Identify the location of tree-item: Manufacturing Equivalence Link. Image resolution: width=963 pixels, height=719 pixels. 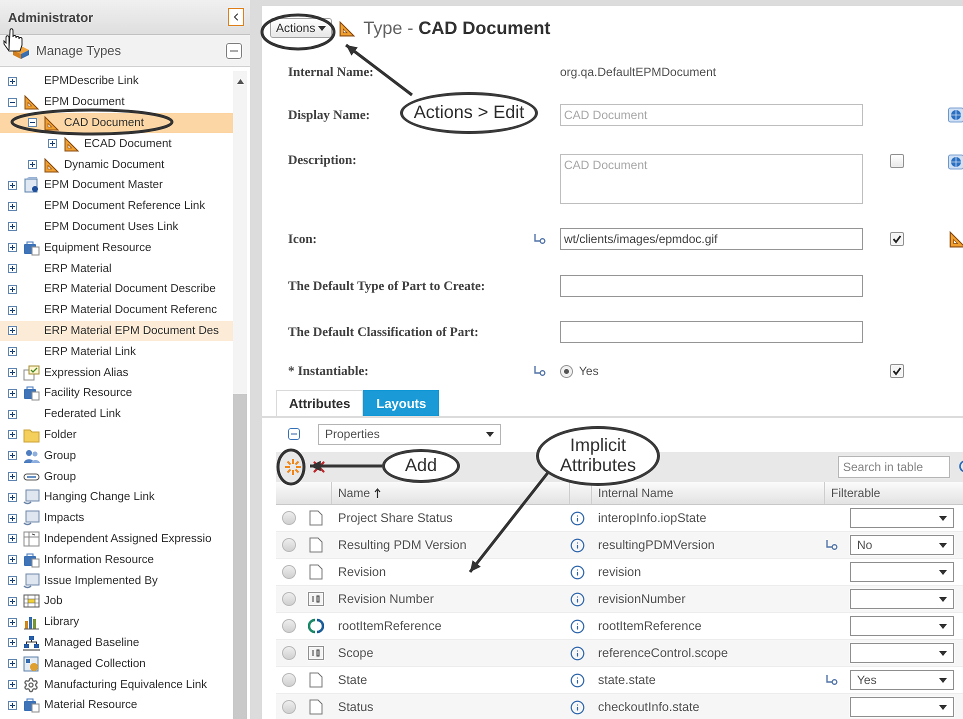
(116, 684).